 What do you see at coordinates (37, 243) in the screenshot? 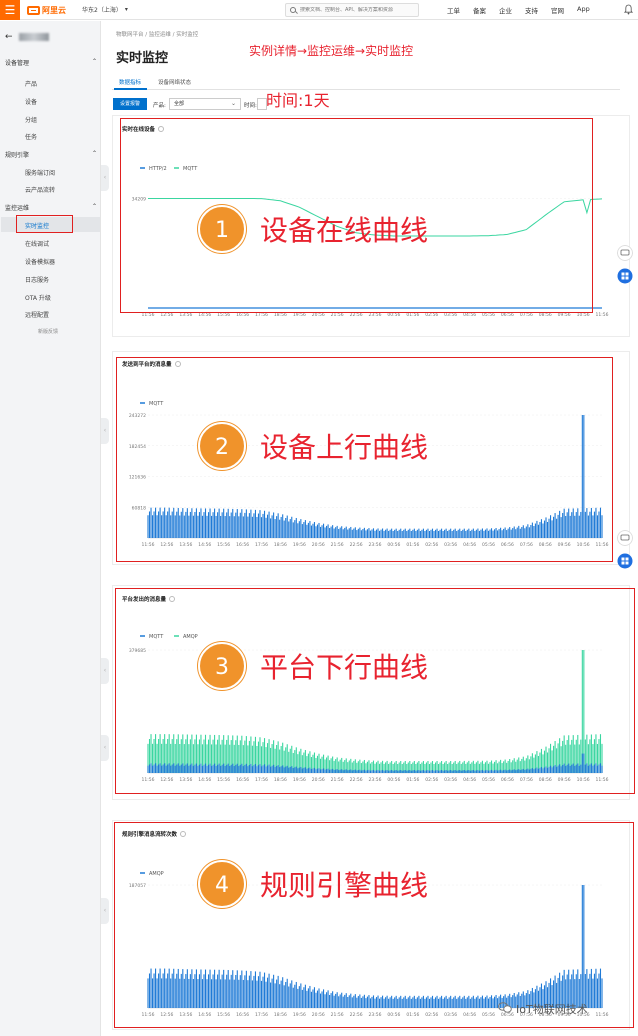
I see `sidebar-item-online-debug: 在线调试` at bounding box center [37, 243].